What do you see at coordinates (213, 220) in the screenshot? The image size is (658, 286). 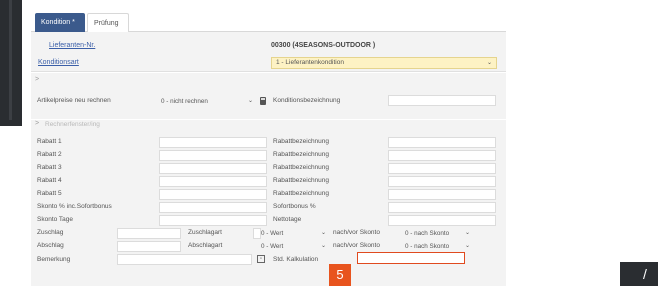 I see `skonto-days-input` at bounding box center [213, 220].